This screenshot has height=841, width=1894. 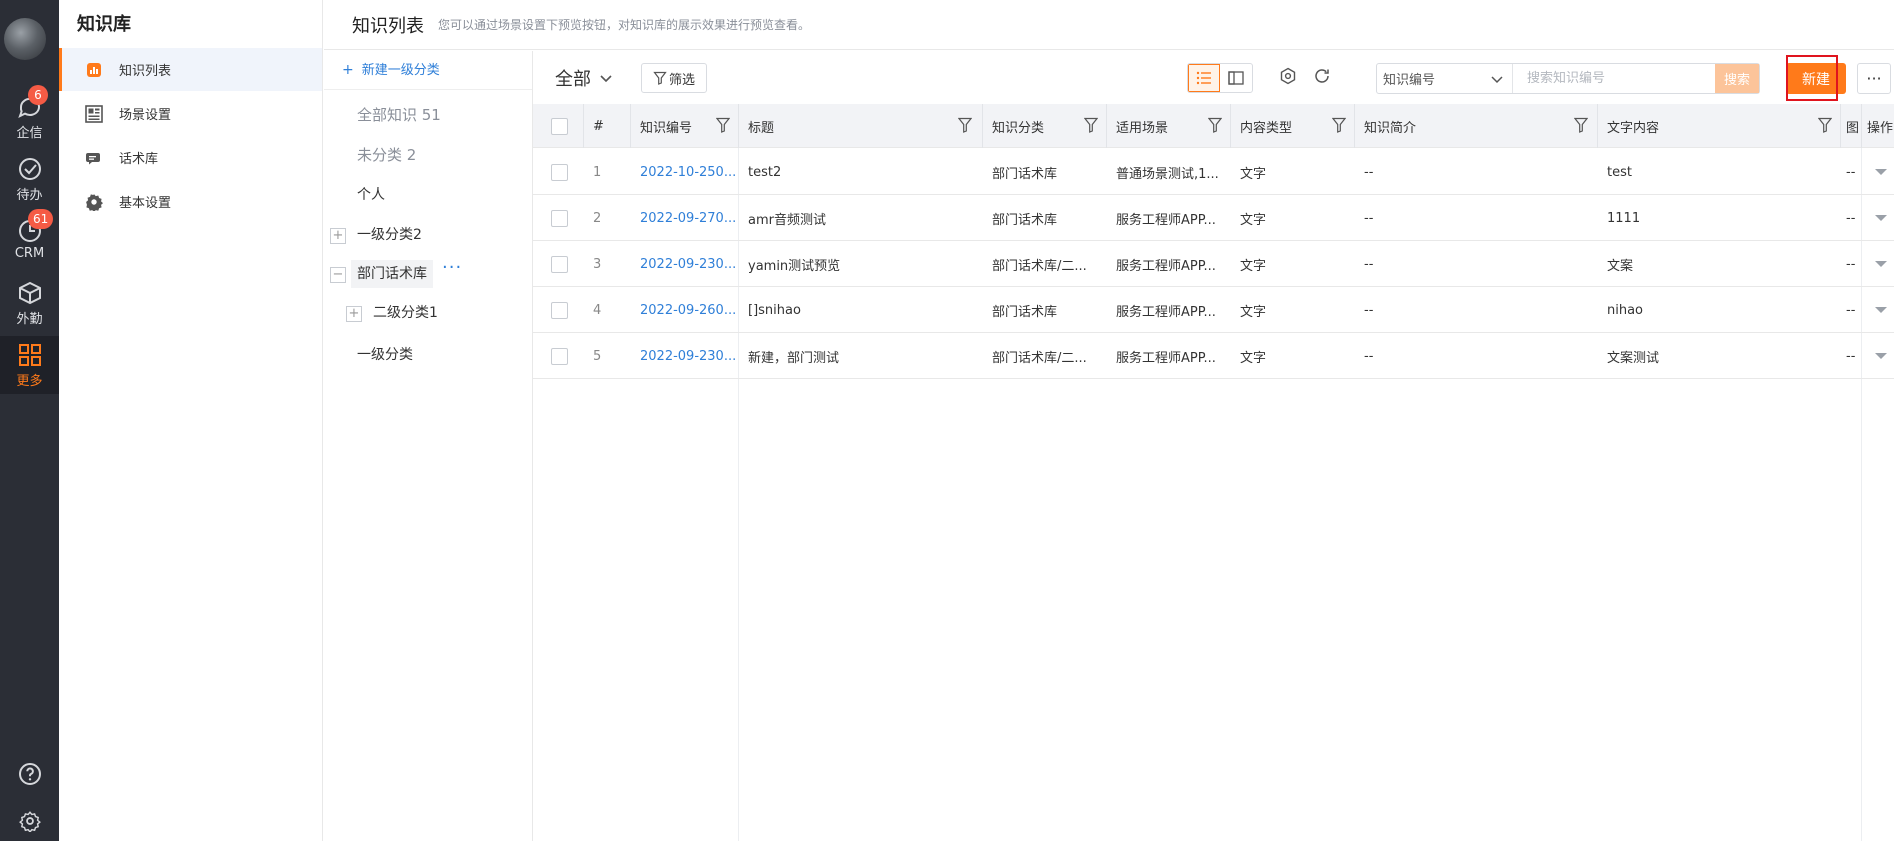 What do you see at coordinates (1168, 126) in the screenshot?
I see `column-header-scene: 适用场景` at bounding box center [1168, 126].